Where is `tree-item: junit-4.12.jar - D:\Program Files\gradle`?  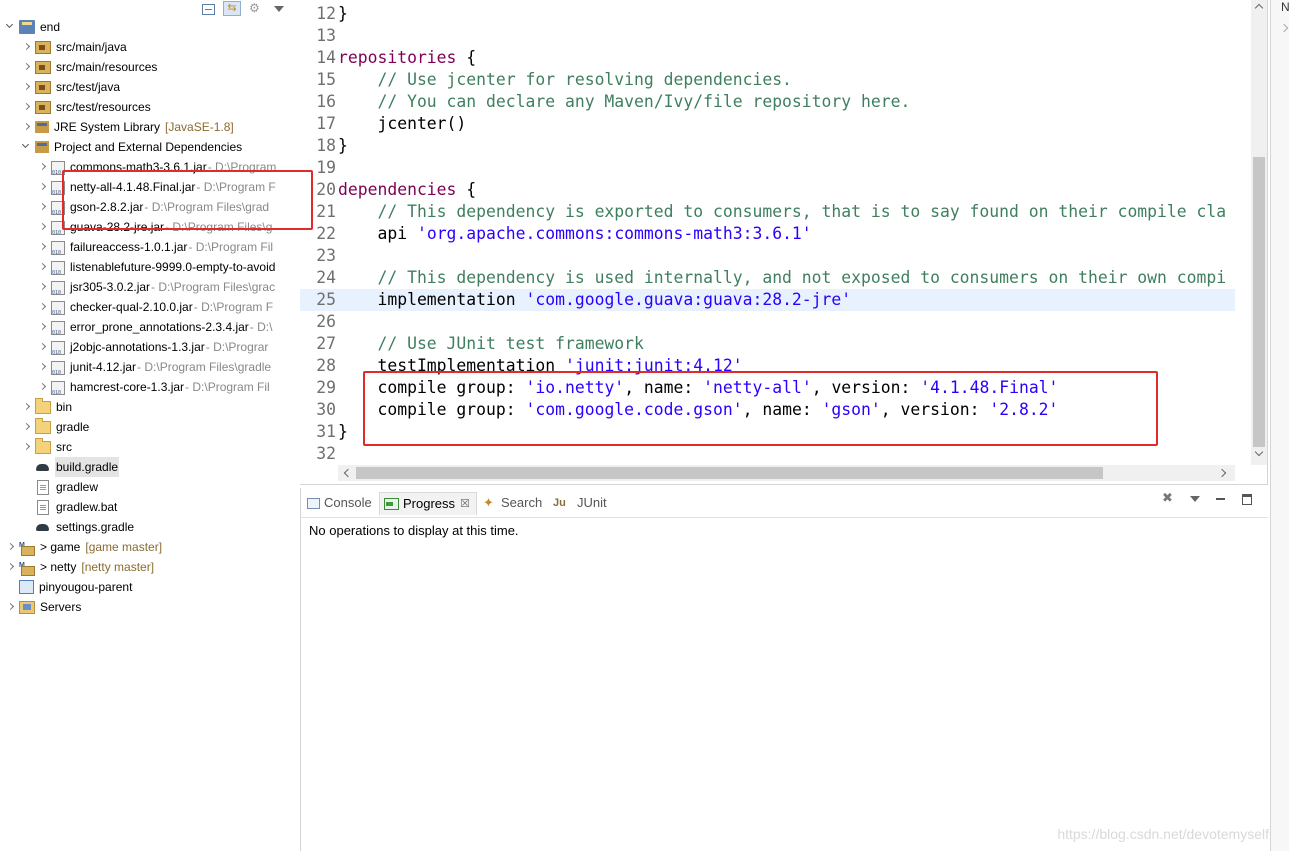
tree-item: junit-4.12.jar - D:\Program Files\gradle is located at coordinates (154, 370).